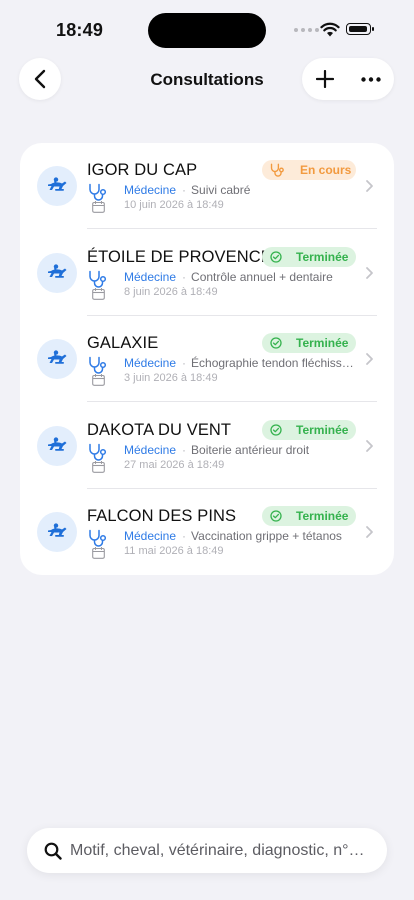  Describe the element at coordinates (262, 276) in the screenshot. I see `consultation-motif: Contrôle annuel + dentaire` at that location.